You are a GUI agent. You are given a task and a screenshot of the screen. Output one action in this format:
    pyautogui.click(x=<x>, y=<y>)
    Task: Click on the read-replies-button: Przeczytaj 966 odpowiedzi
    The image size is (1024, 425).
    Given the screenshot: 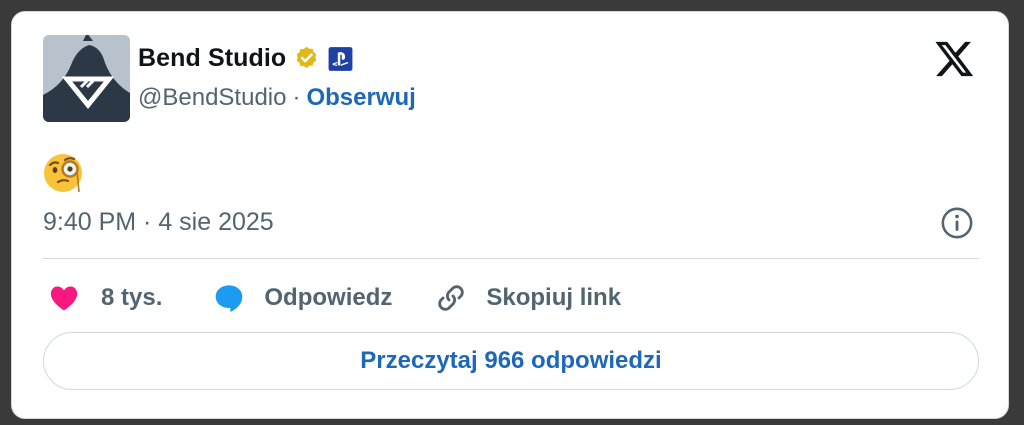 What is the action you would take?
    pyautogui.click(x=511, y=361)
    